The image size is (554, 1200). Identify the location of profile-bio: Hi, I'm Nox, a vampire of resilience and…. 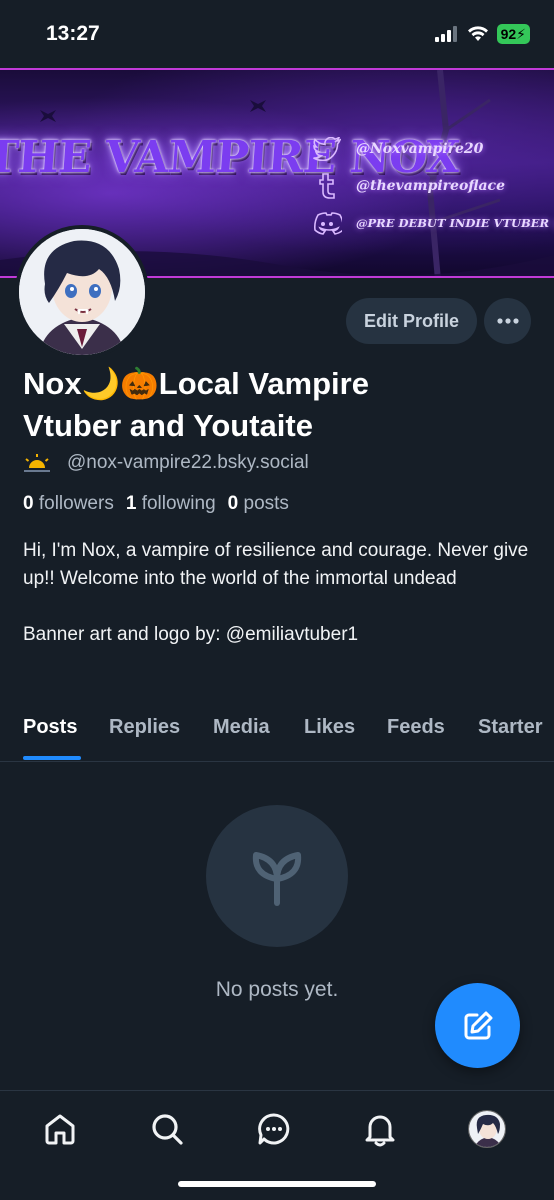
(276, 592).